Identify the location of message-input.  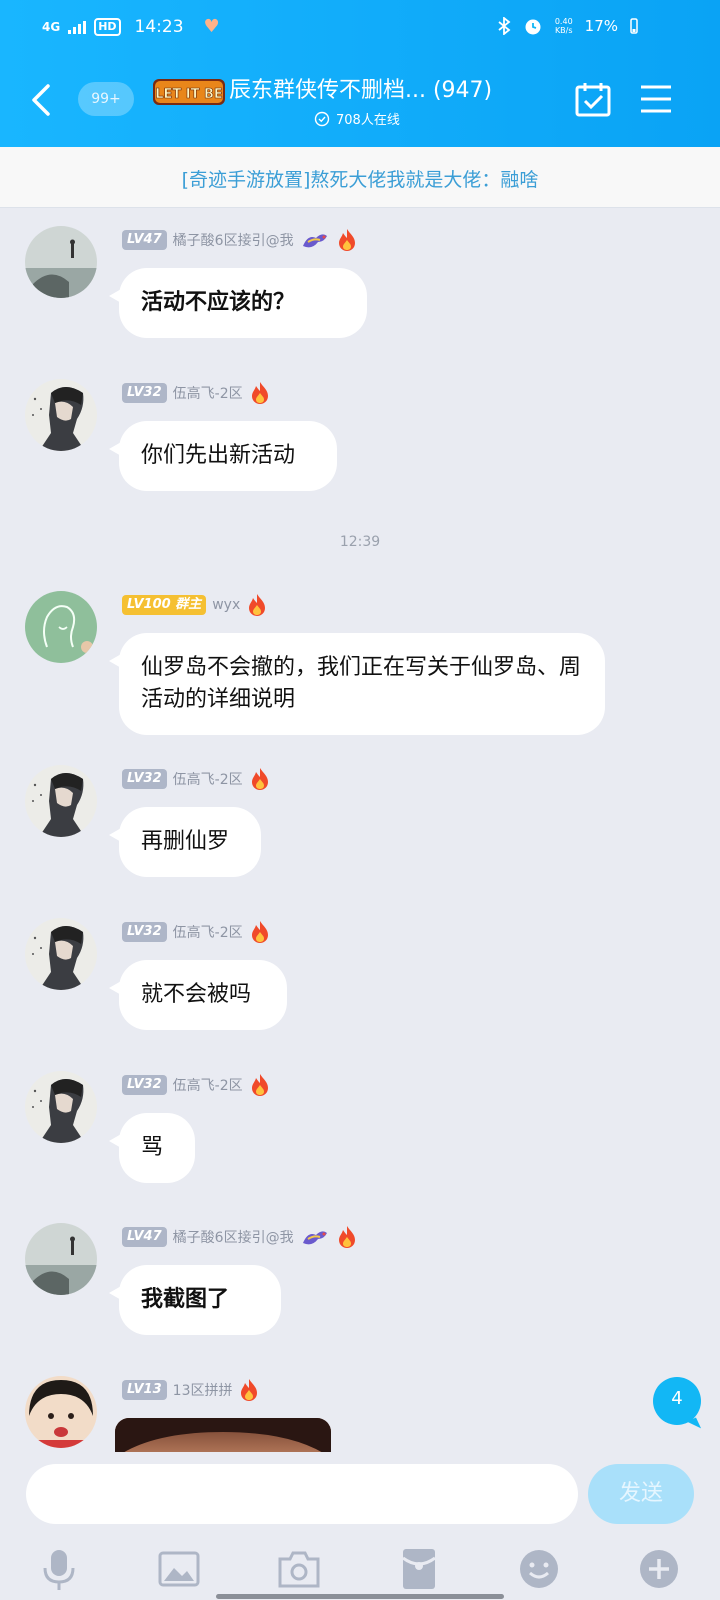
(302, 1494).